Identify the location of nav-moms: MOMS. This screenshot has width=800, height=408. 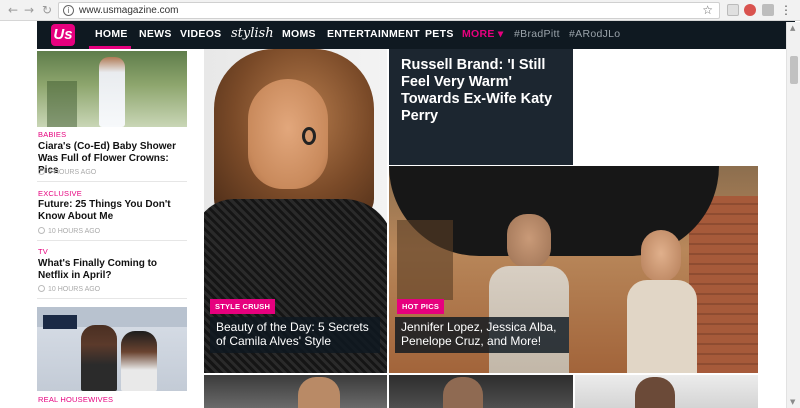
(299, 34).